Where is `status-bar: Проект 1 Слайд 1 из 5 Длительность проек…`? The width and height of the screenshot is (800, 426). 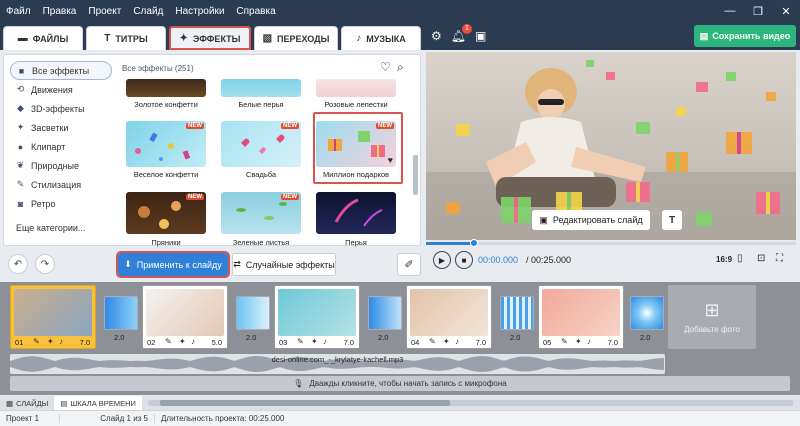 status-bar: Проект 1 Слайд 1 из 5 Длительность проек… is located at coordinates (400, 418).